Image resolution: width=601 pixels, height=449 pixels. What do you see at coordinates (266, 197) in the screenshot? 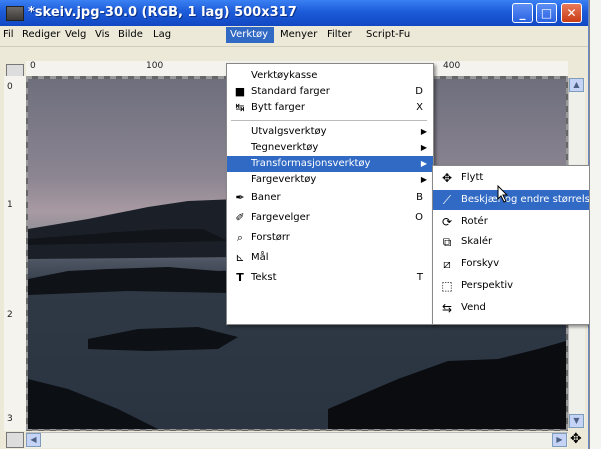
I see `menu-item-label: Baner` at bounding box center [266, 197].